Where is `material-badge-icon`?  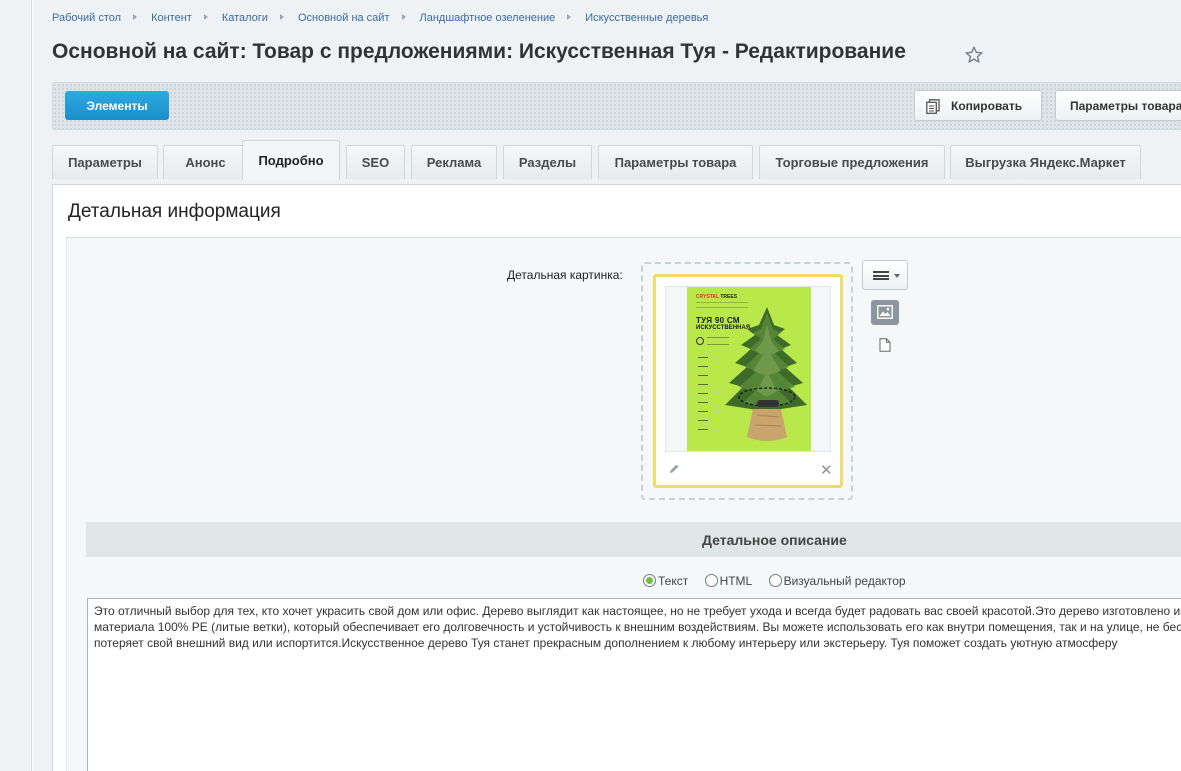 material-badge-icon is located at coordinates (700, 341).